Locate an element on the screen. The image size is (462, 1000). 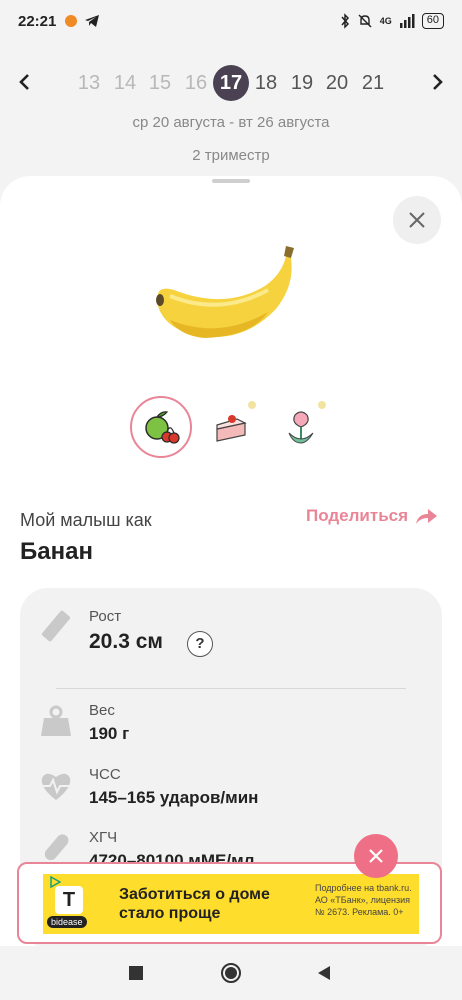
share-button: Поделиться is located at coordinates (372, 516).